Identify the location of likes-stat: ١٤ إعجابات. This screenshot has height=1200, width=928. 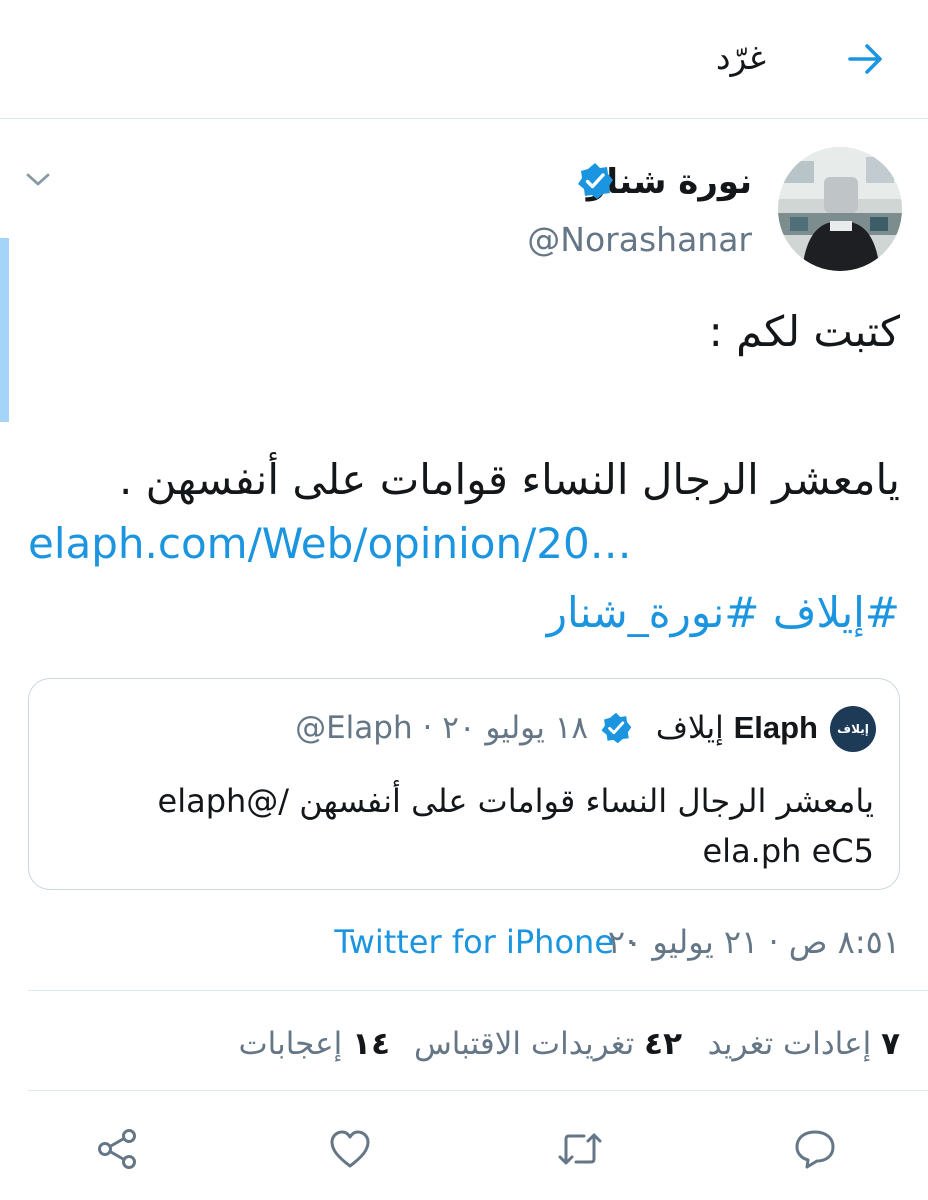
(314, 1044).